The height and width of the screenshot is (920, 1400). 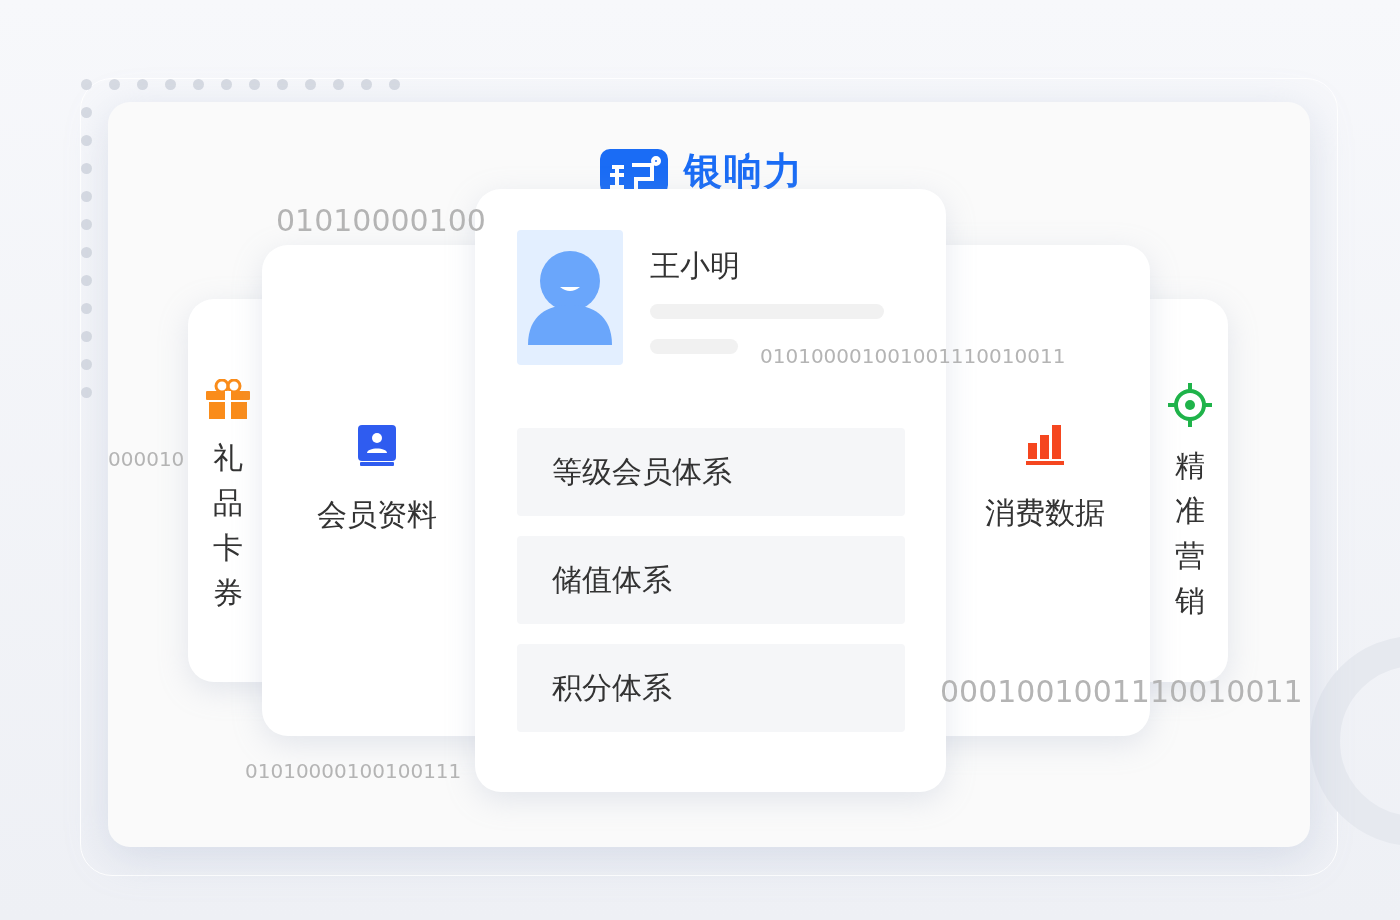 What do you see at coordinates (381, 220) in the screenshot?
I see `binary-text: 01010000100` at bounding box center [381, 220].